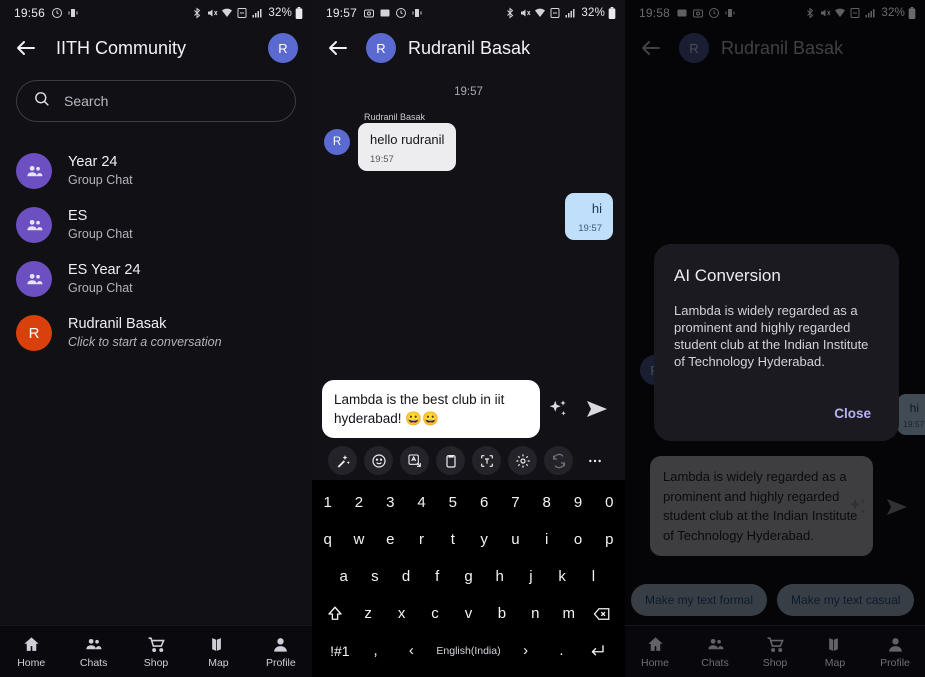 This screenshot has width=925, height=677. What do you see at coordinates (468, 576) in the screenshot?
I see `key: g` at bounding box center [468, 576].